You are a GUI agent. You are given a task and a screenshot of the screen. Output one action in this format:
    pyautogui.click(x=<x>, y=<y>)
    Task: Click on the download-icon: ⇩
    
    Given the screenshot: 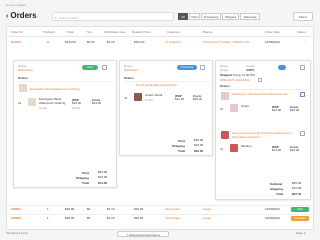 What is the action you would take?
    pyautogui.click(x=127, y=235)
    